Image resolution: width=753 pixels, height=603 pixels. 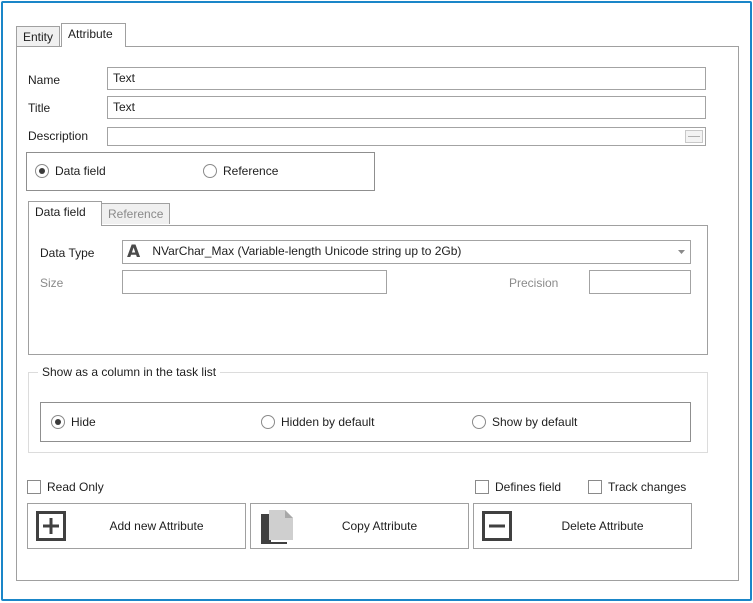 What do you see at coordinates (44, 80) in the screenshot?
I see `name-label: Name` at bounding box center [44, 80].